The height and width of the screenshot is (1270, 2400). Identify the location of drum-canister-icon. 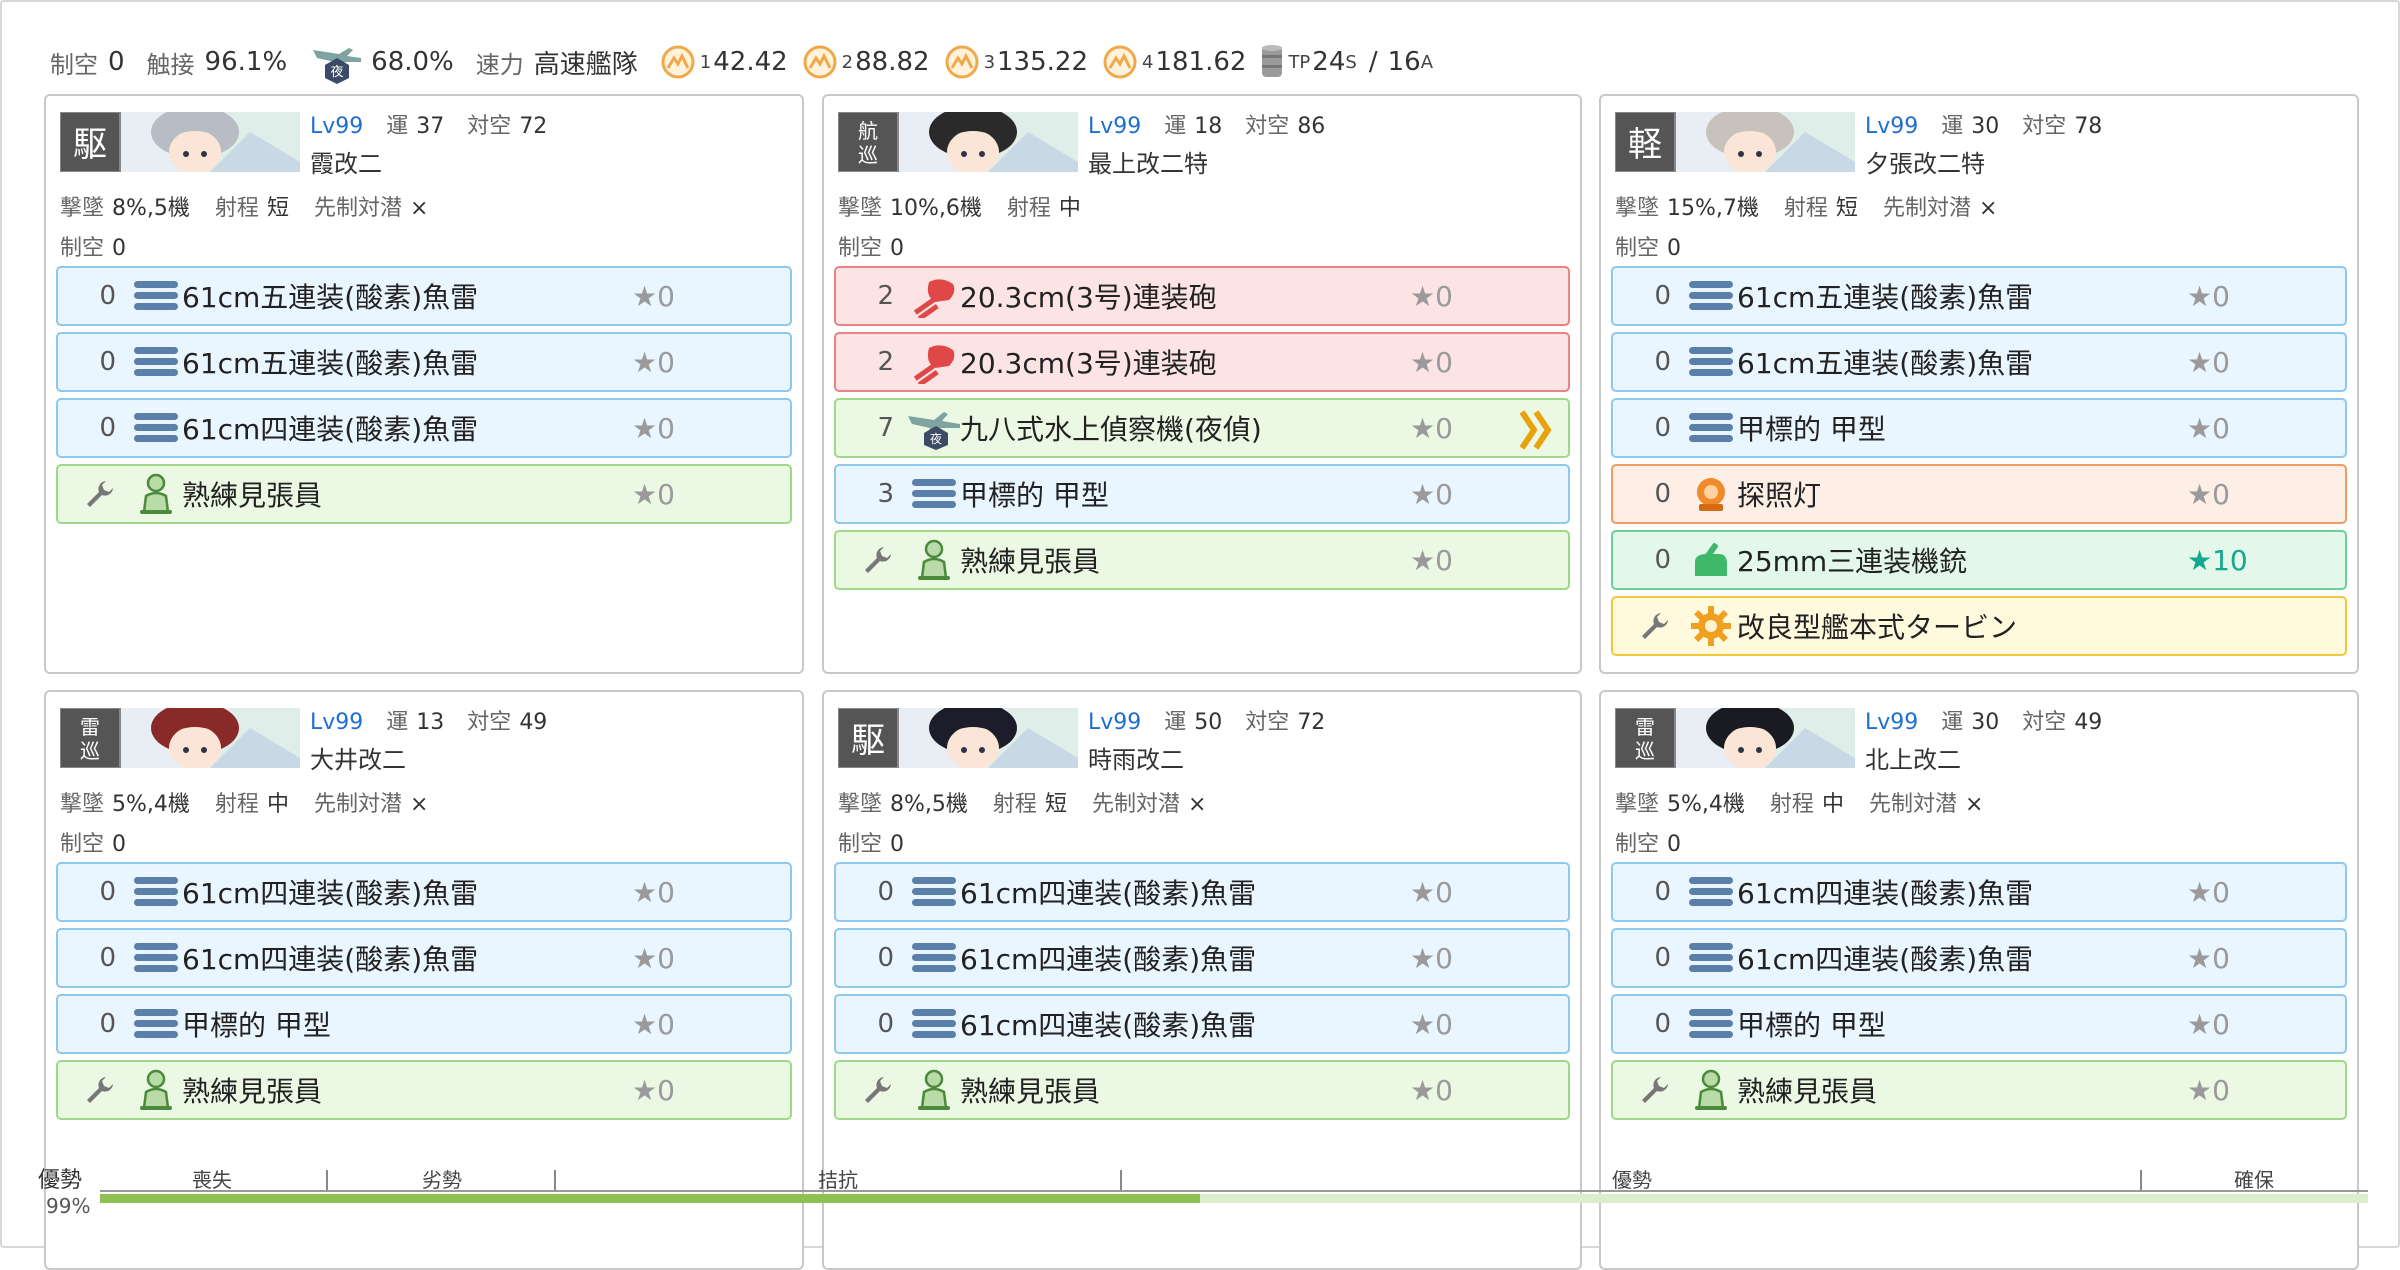
(1272, 61).